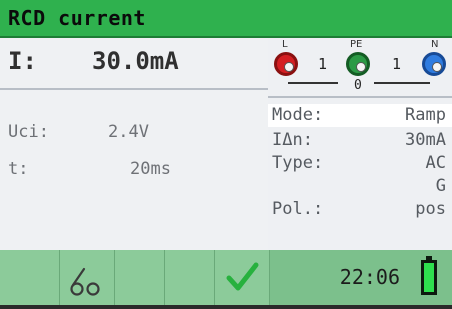 This screenshot has height=309, width=452. I want to click on current-label: I:, so click(22, 61).